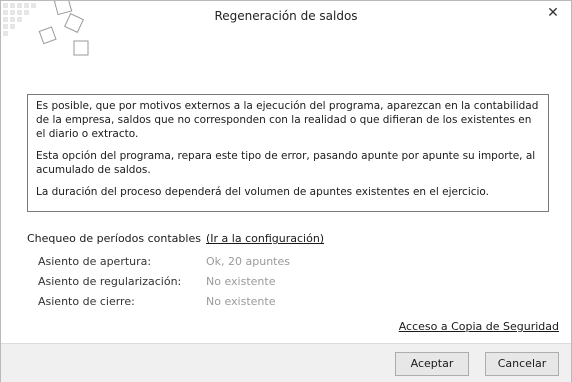 The height and width of the screenshot is (382, 572). I want to click on dialog-footer: Aceptar Cancelar, so click(286, 362).